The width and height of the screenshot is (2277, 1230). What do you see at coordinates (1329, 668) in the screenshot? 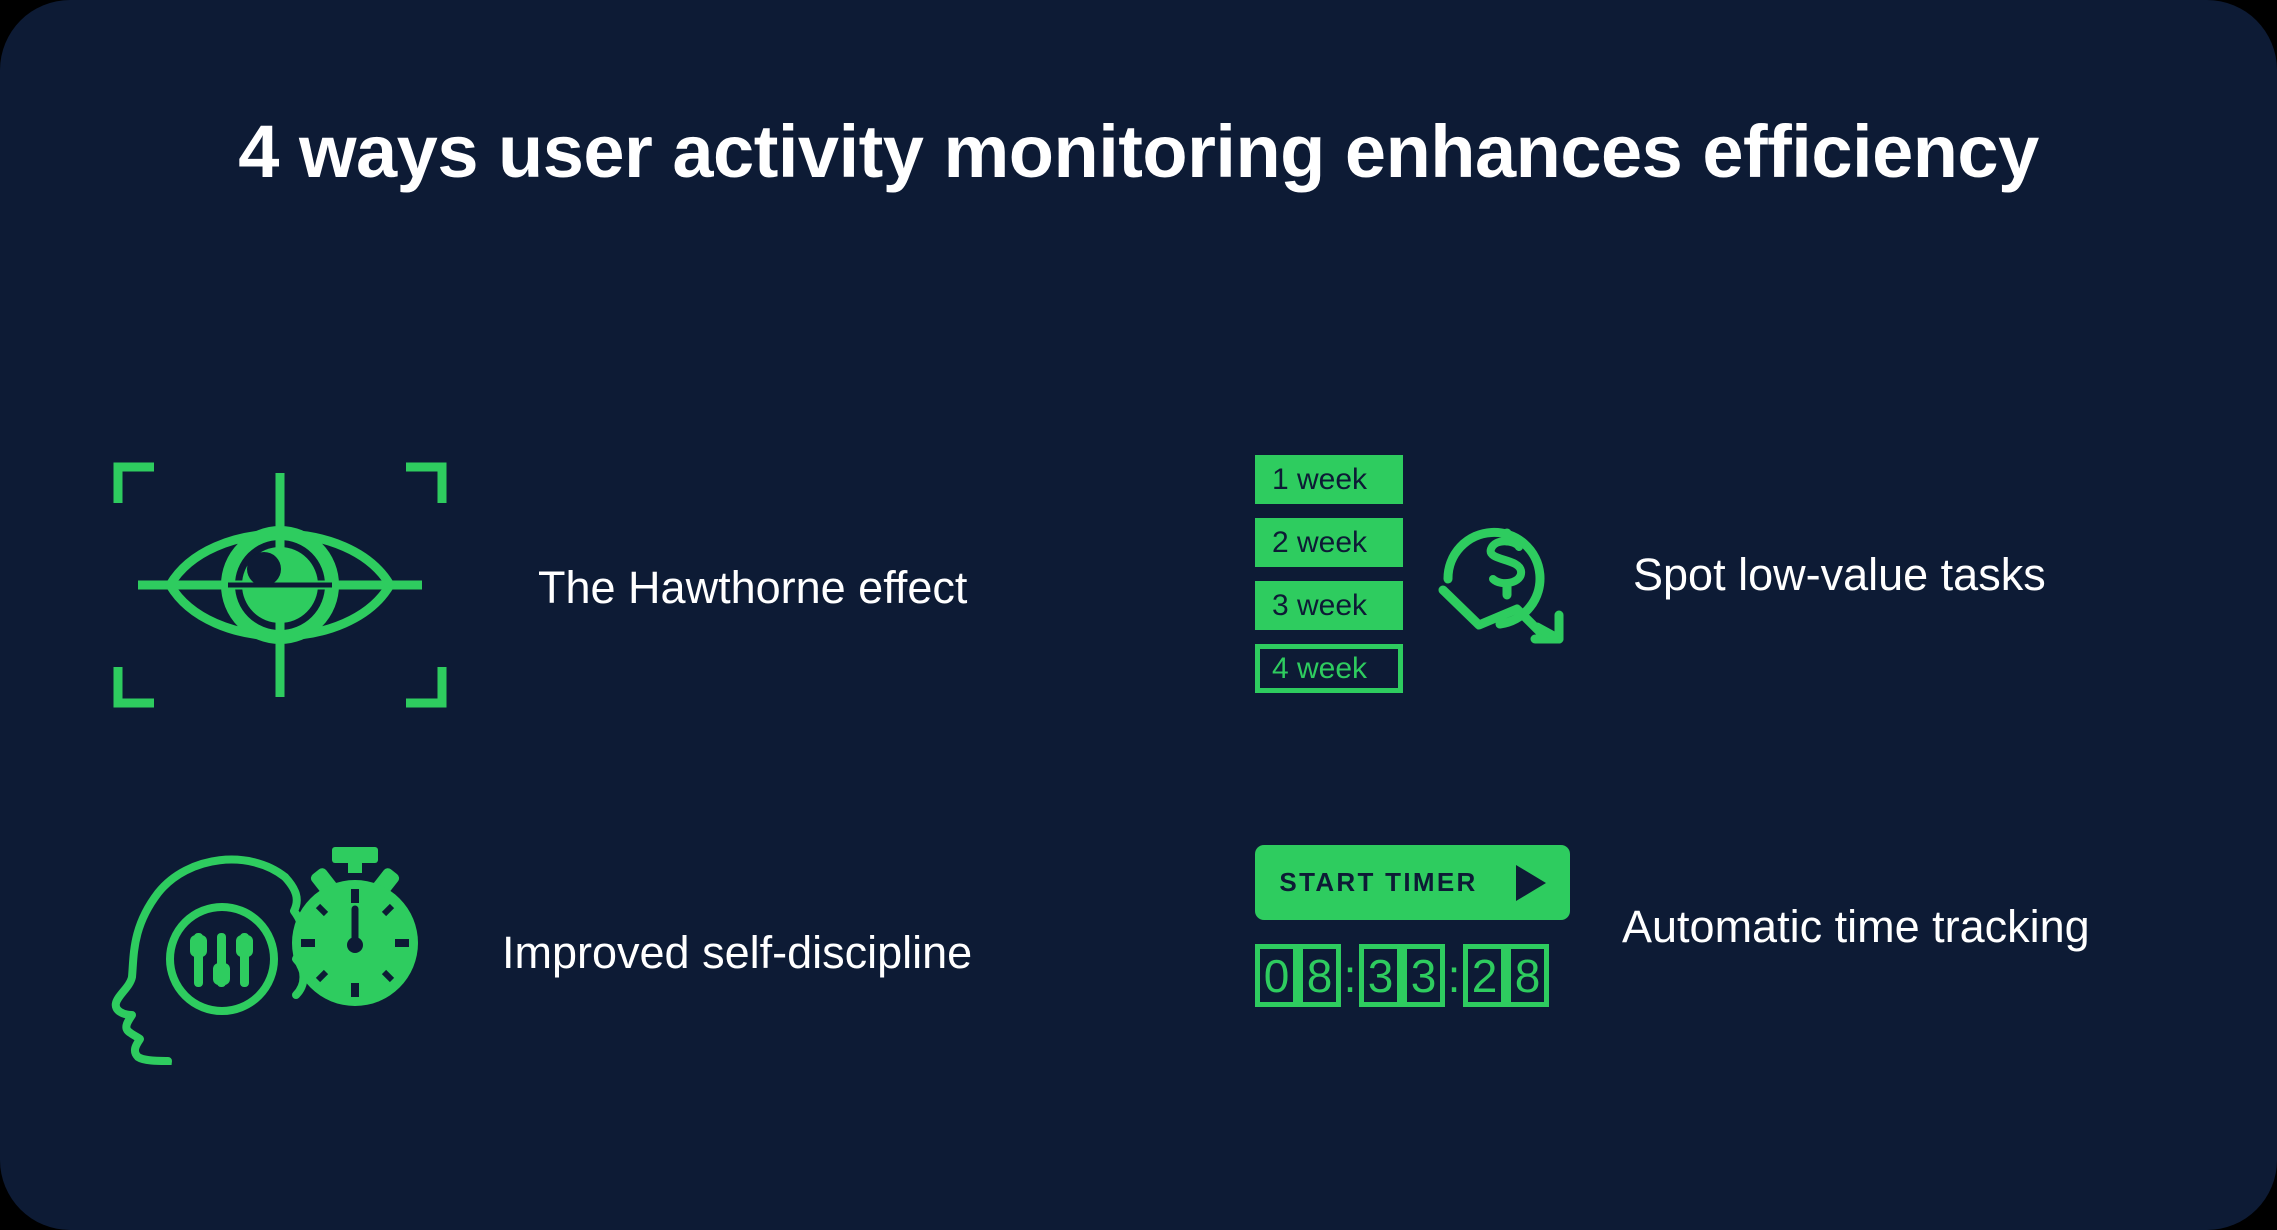
I see `week-bar-highlighted: 4 week` at bounding box center [1329, 668].